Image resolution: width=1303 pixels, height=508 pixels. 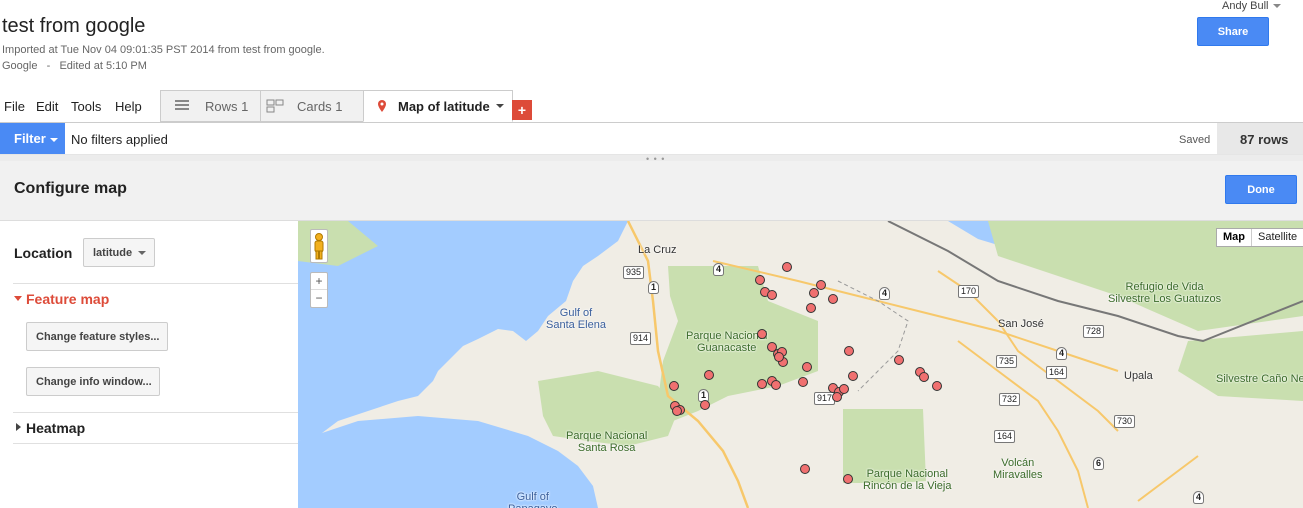 I want to click on tab-map-label: Map of latitude, so click(x=444, y=106).